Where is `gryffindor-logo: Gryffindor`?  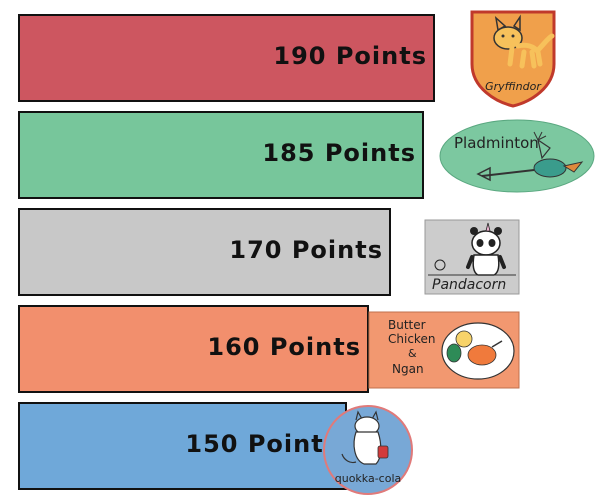
gryffindor-logo: Gryffindor is located at coordinates (513, 58).